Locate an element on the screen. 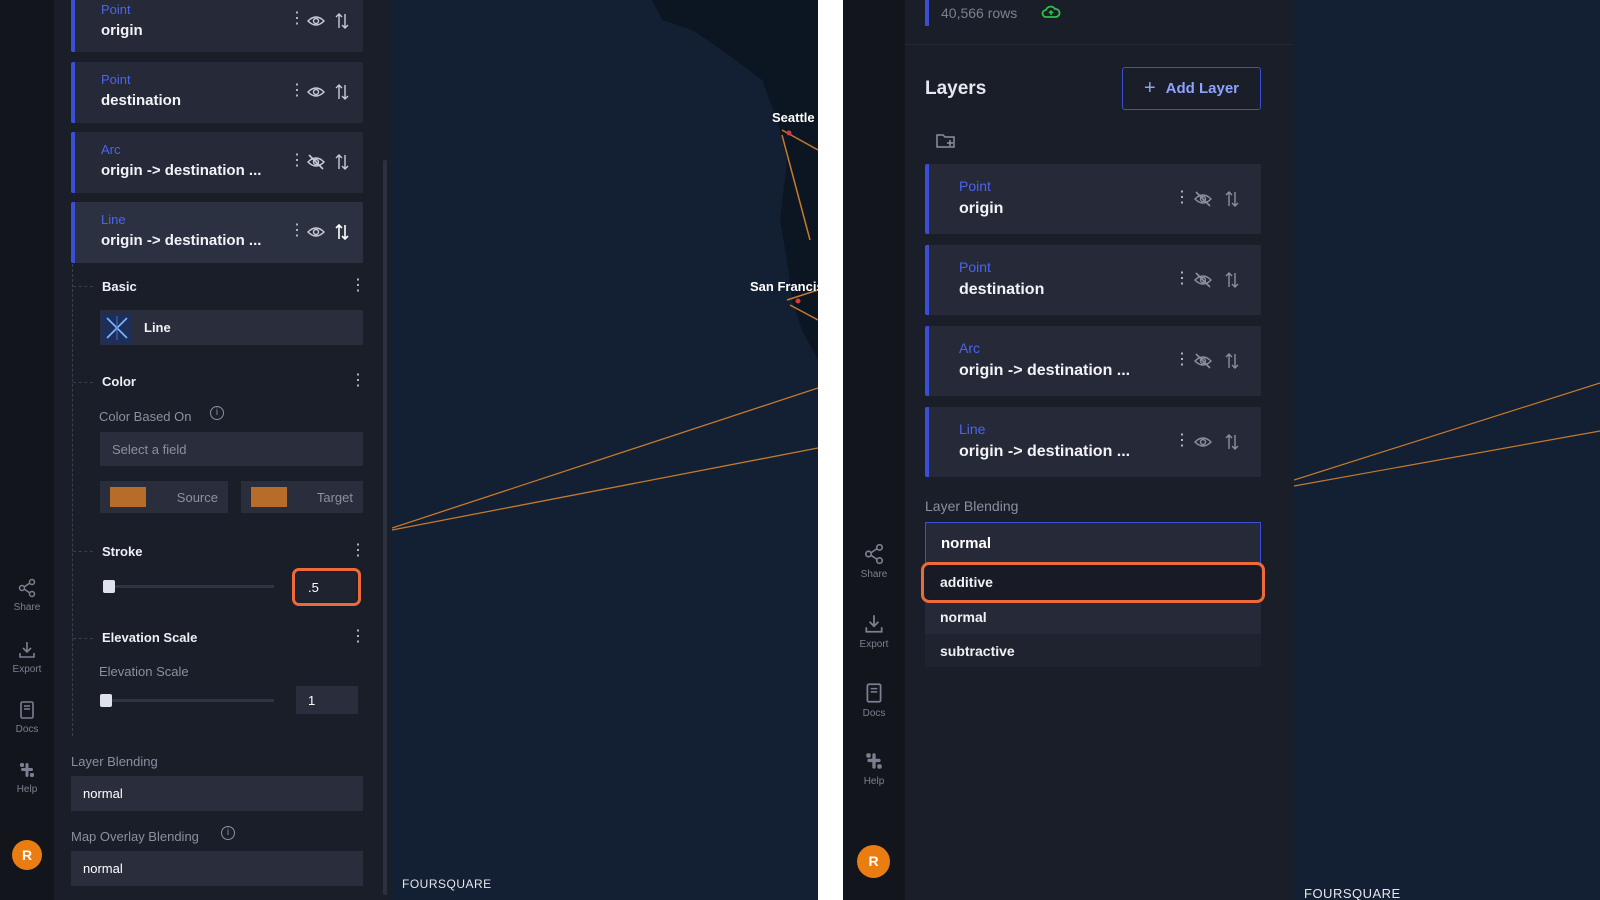 The image size is (1600, 900). book-icon is located at coordinates (27, 710).